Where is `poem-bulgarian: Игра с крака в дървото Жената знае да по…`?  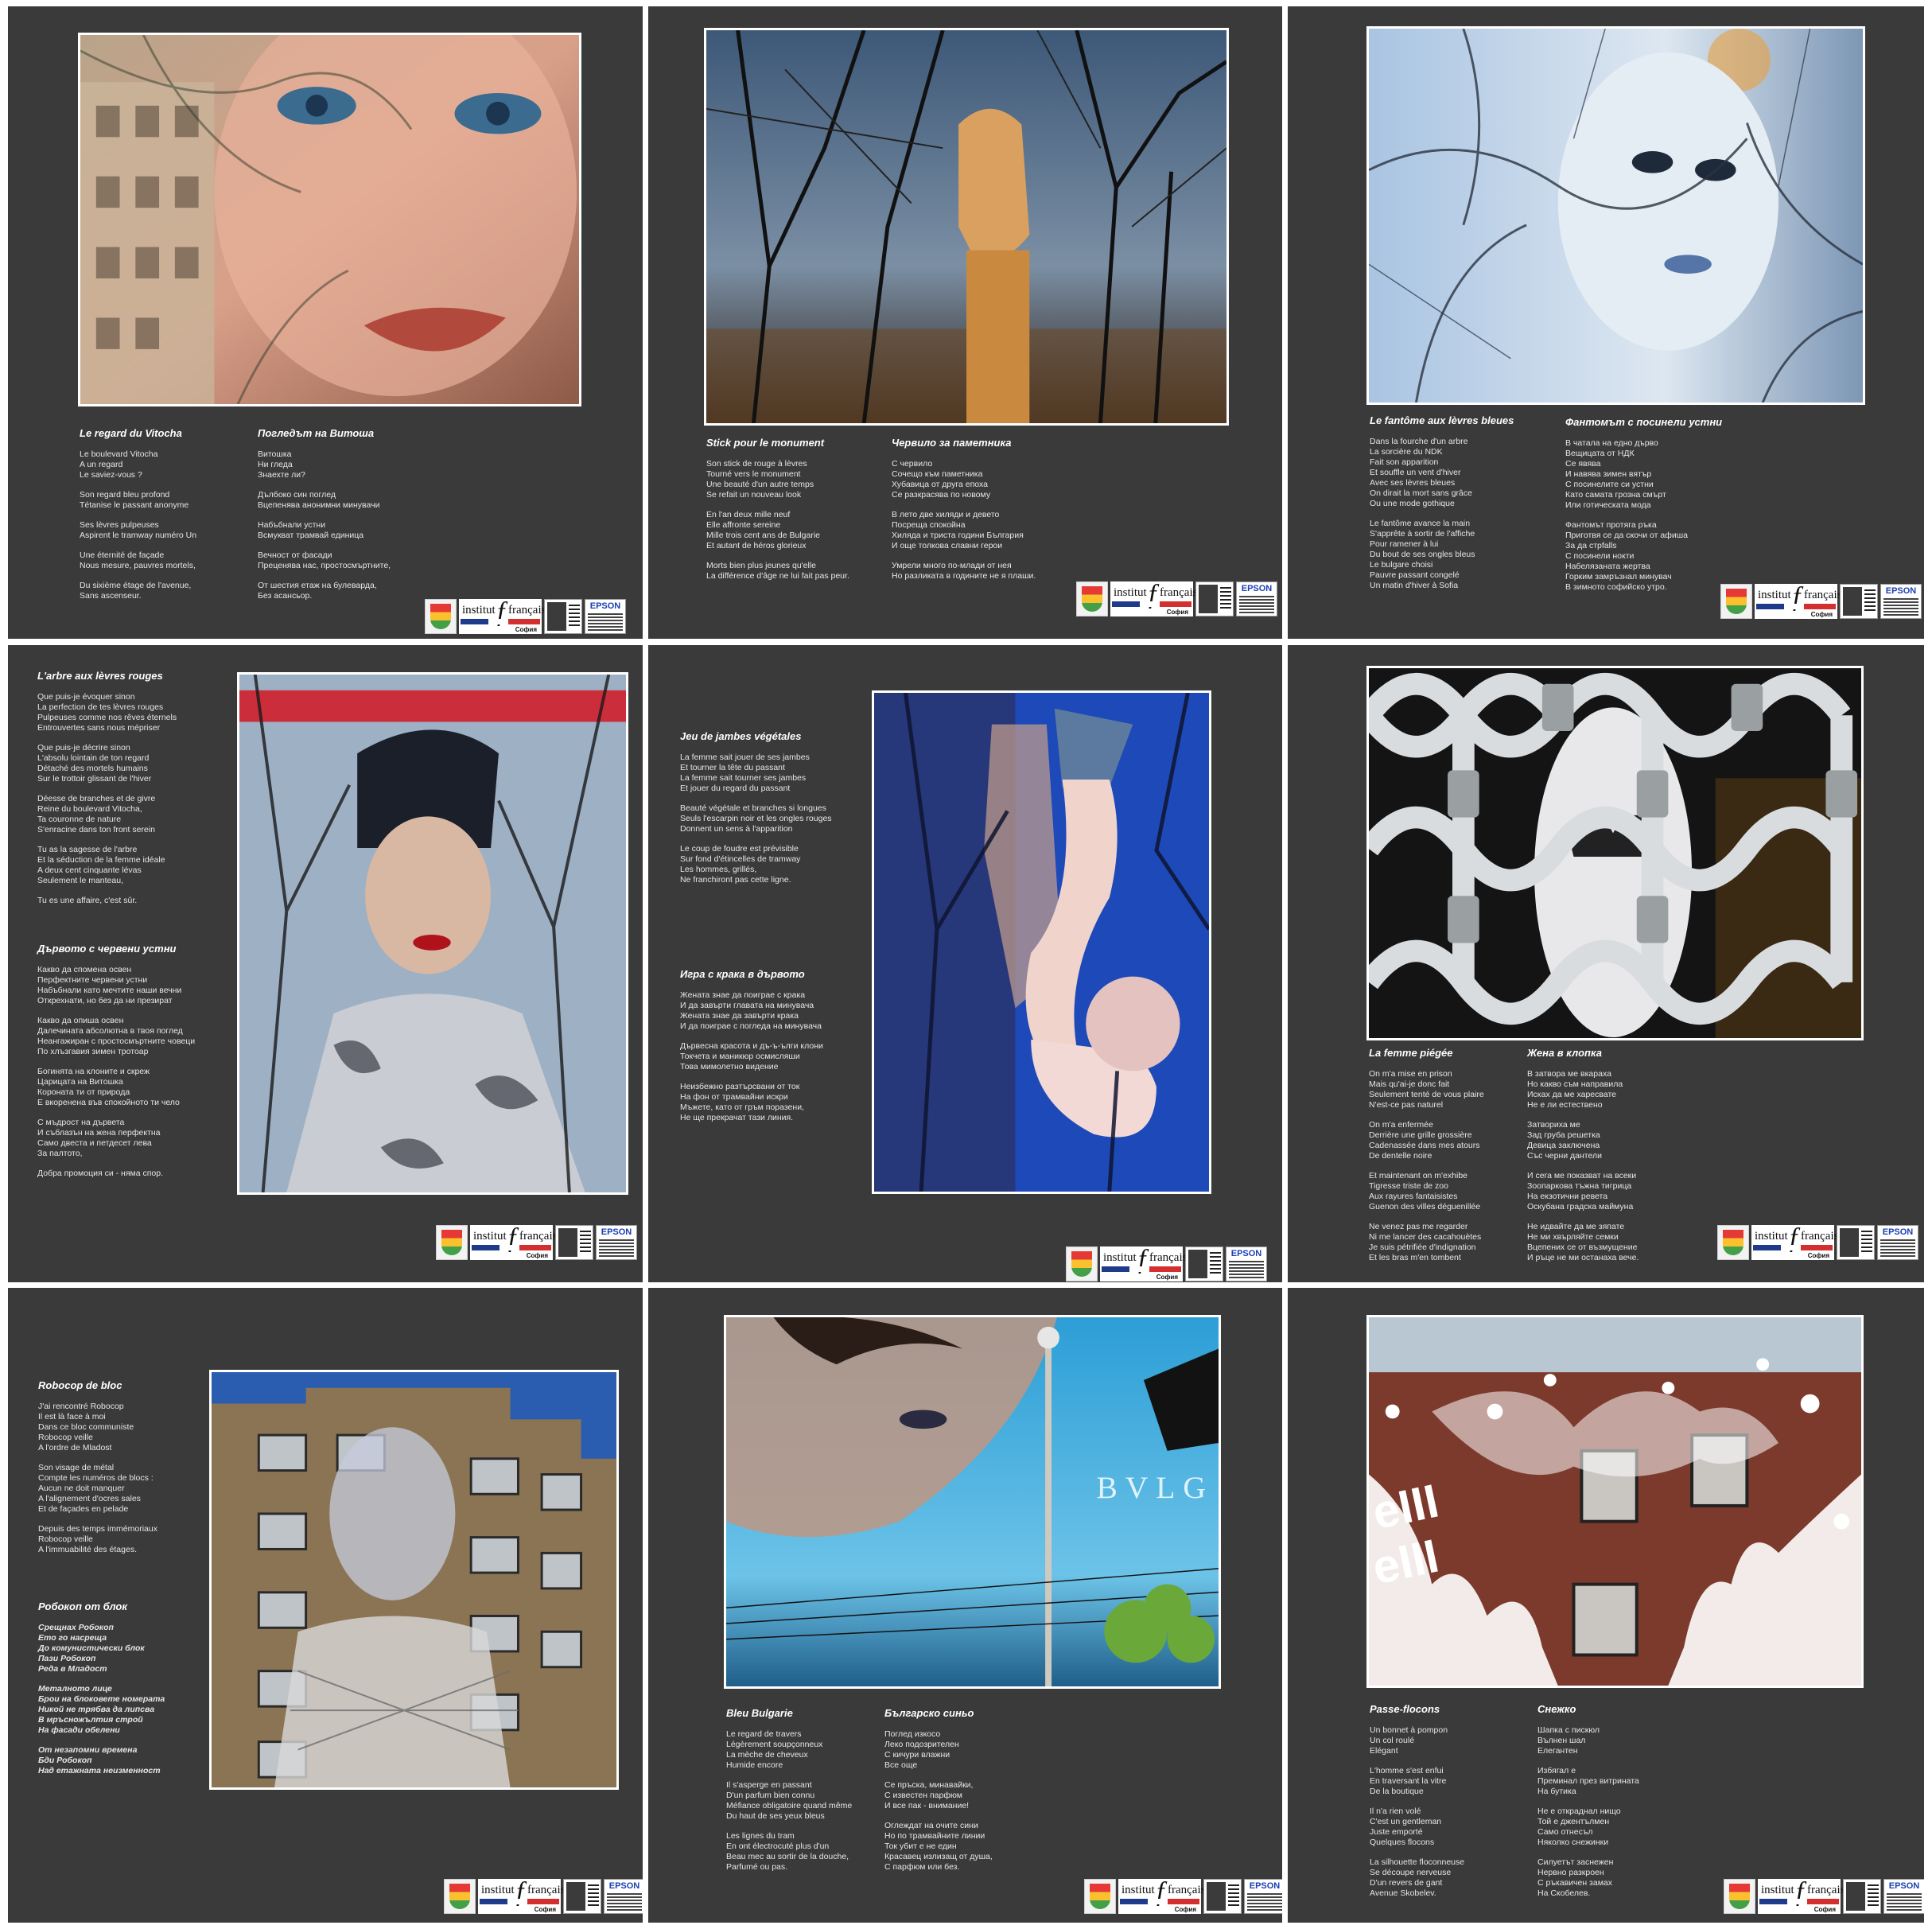
poem-bulgarian: Игра с крака в дървото Жената знае да по… is located at coordinates (751, 1051).